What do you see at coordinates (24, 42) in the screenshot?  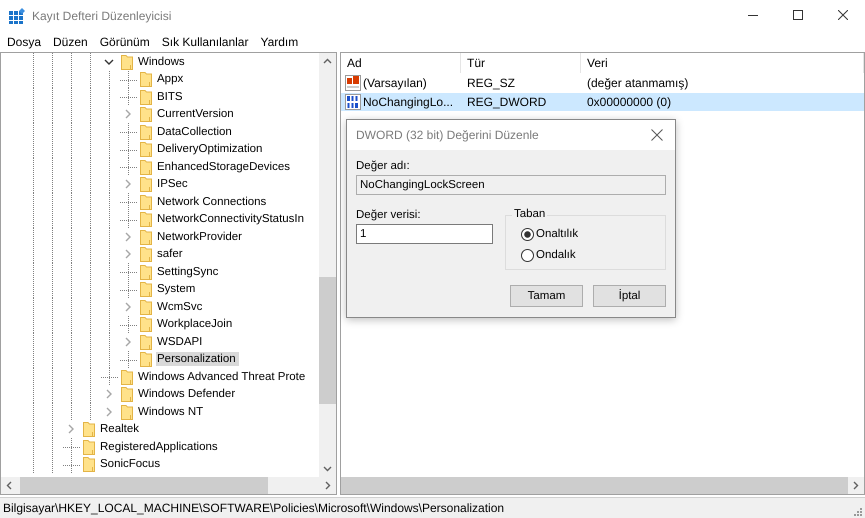 I see `menu-item: Dosya` at bounding box center [24, 42].